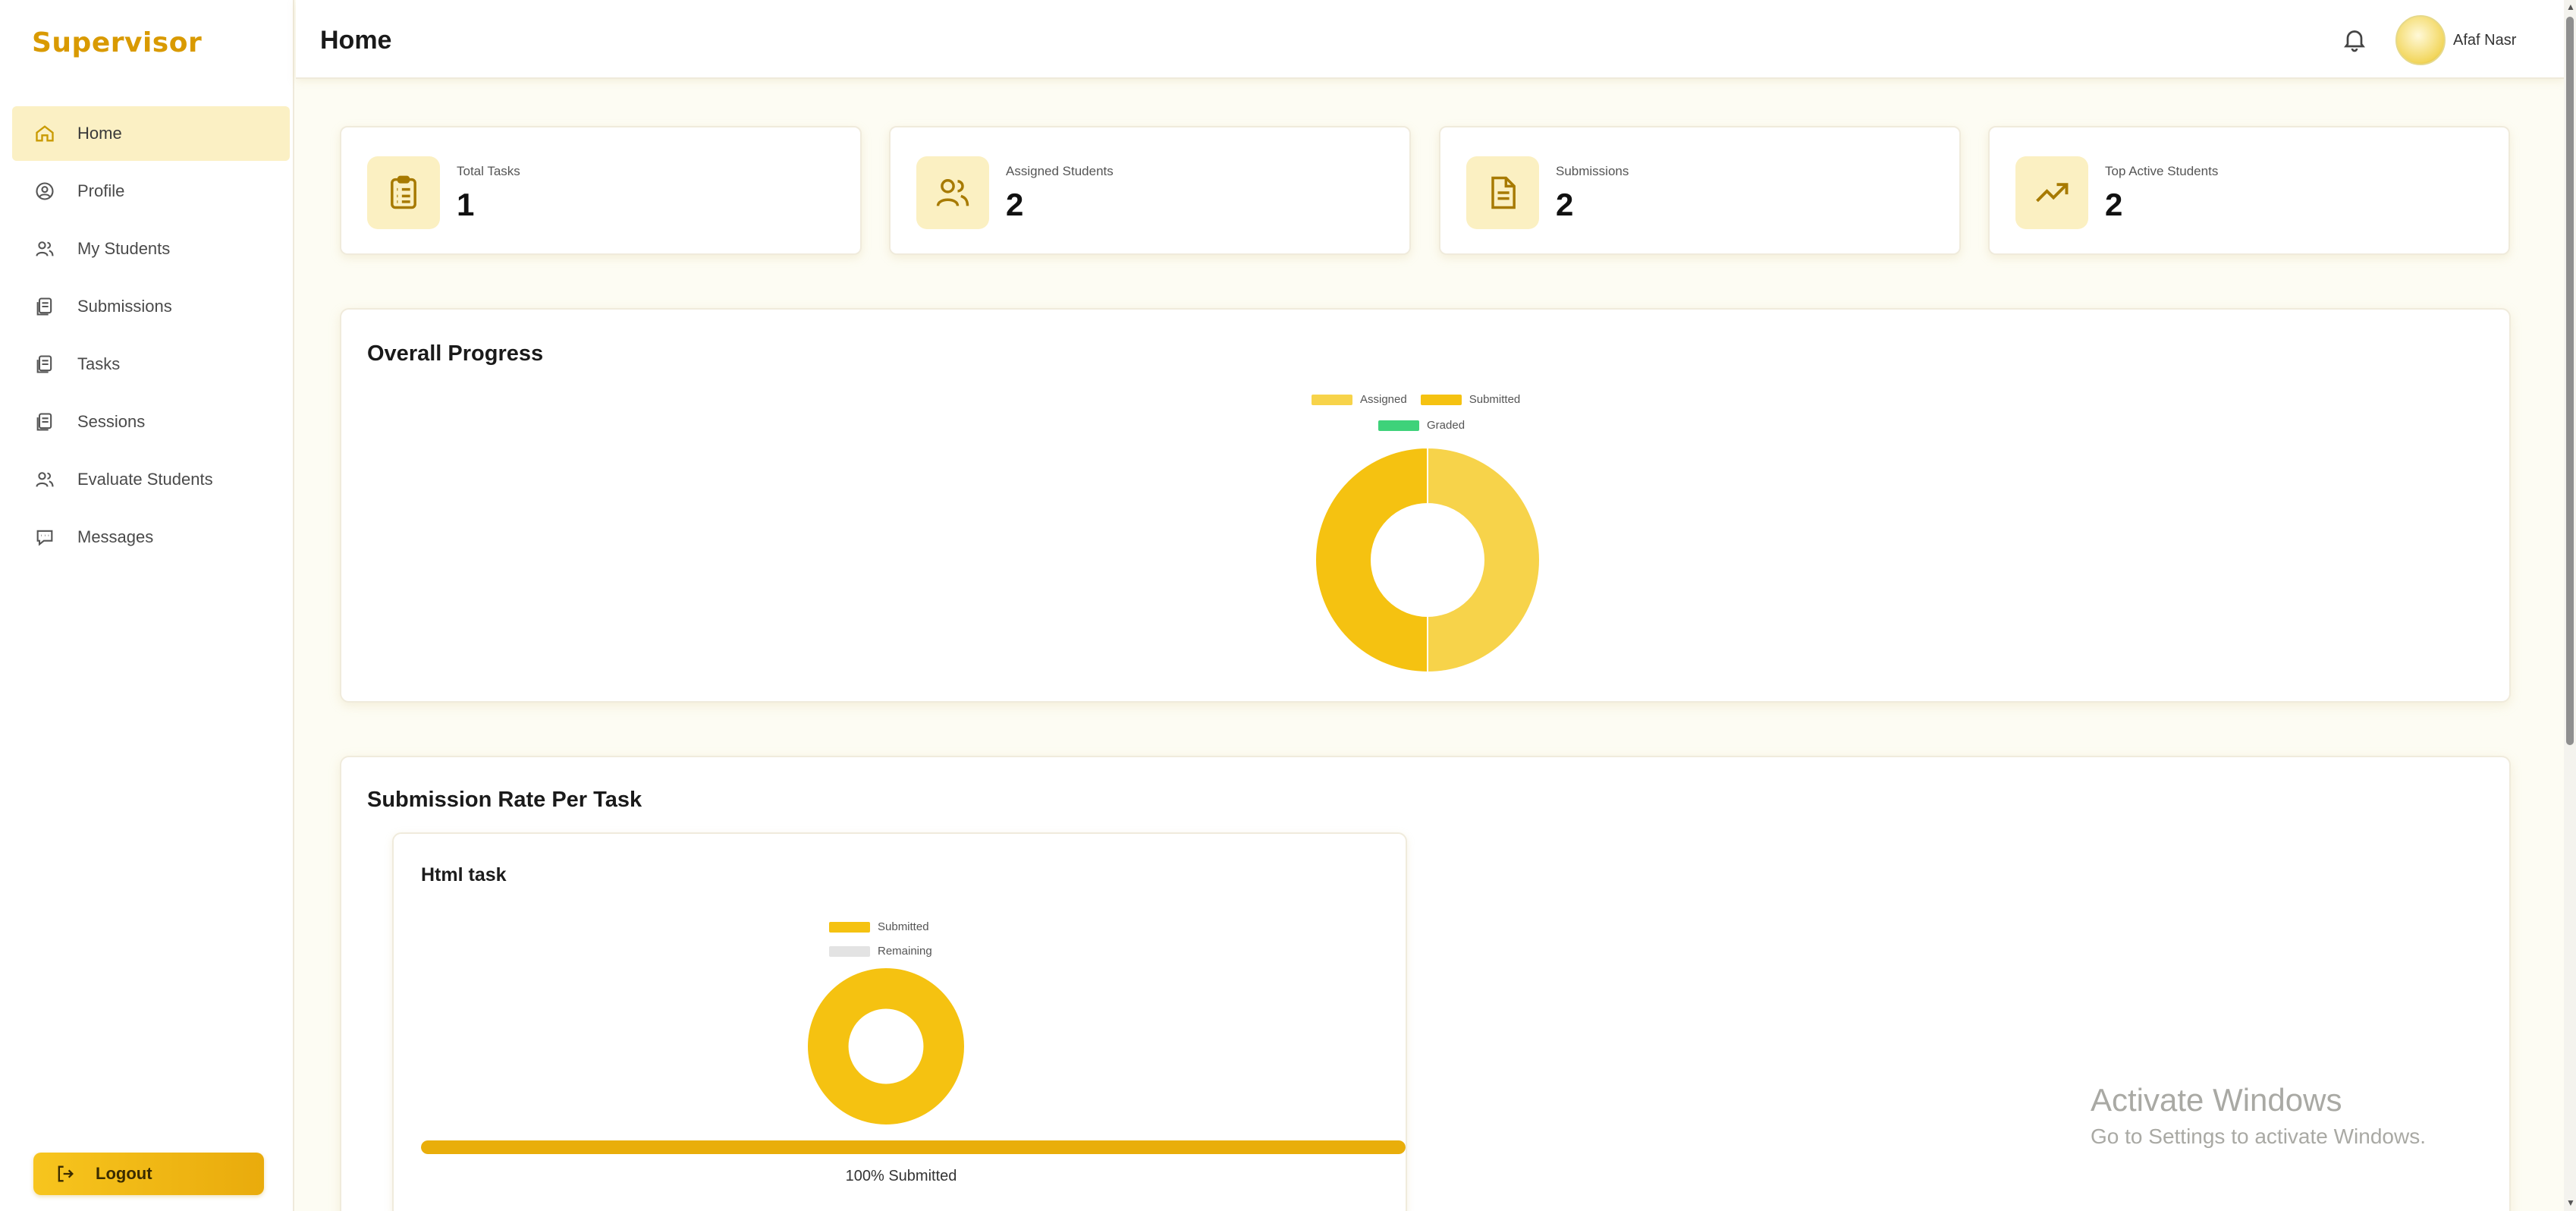  I want to click on stat-label: Assigned Students, so click(1060, 171).